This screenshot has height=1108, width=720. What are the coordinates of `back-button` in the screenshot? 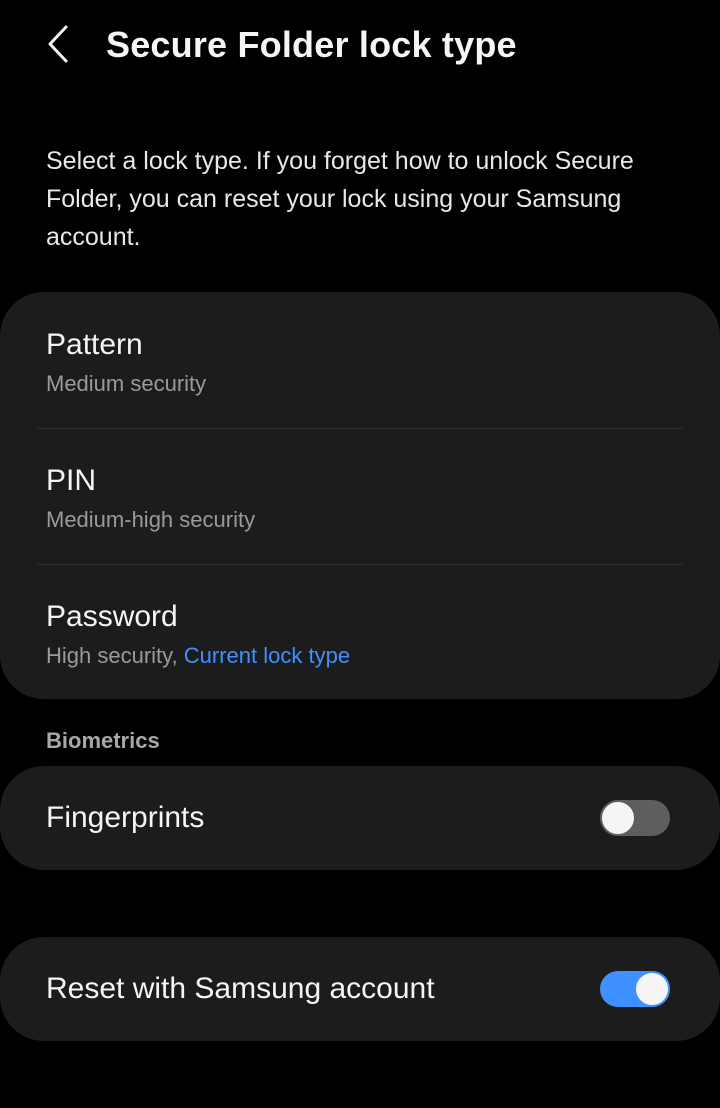 It's located at (58, 44).